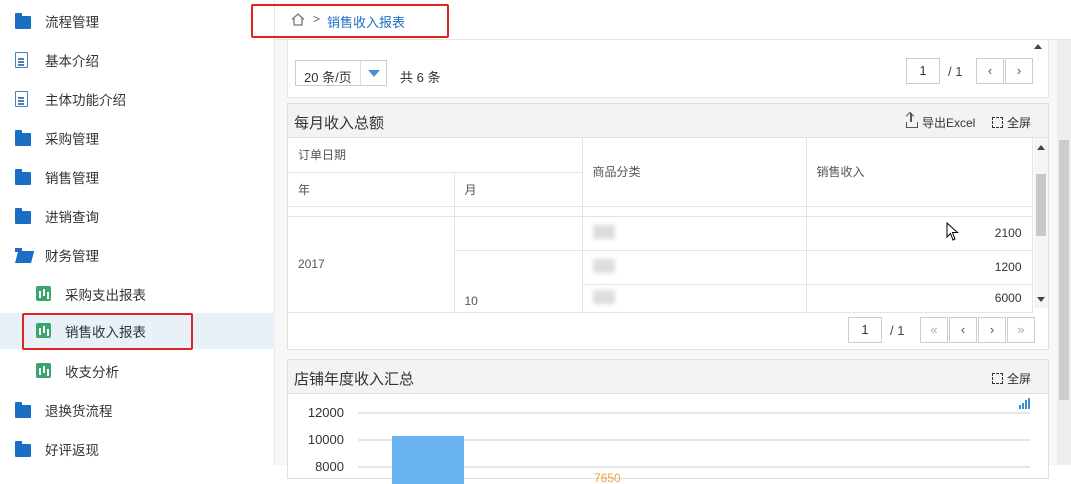  I want to click on dropdown-arrow-icon, so click(373, 73).